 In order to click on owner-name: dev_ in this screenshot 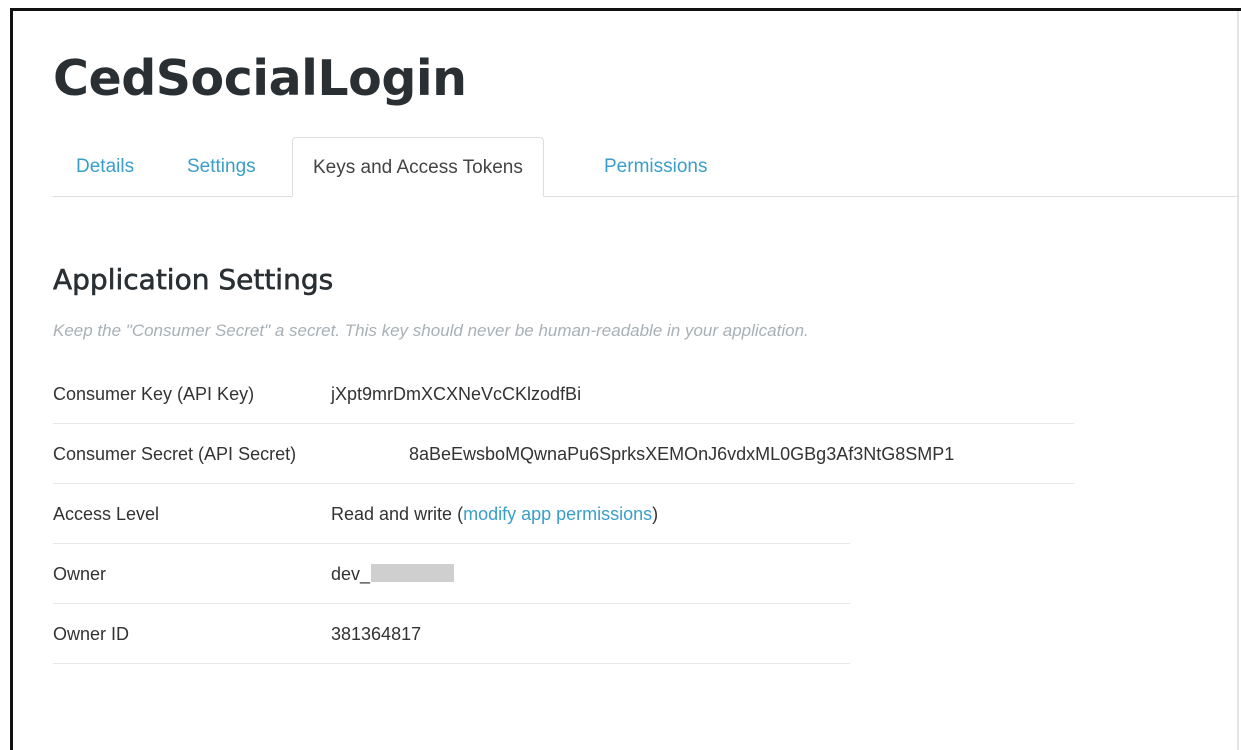, I will do `click(351, 574)`.